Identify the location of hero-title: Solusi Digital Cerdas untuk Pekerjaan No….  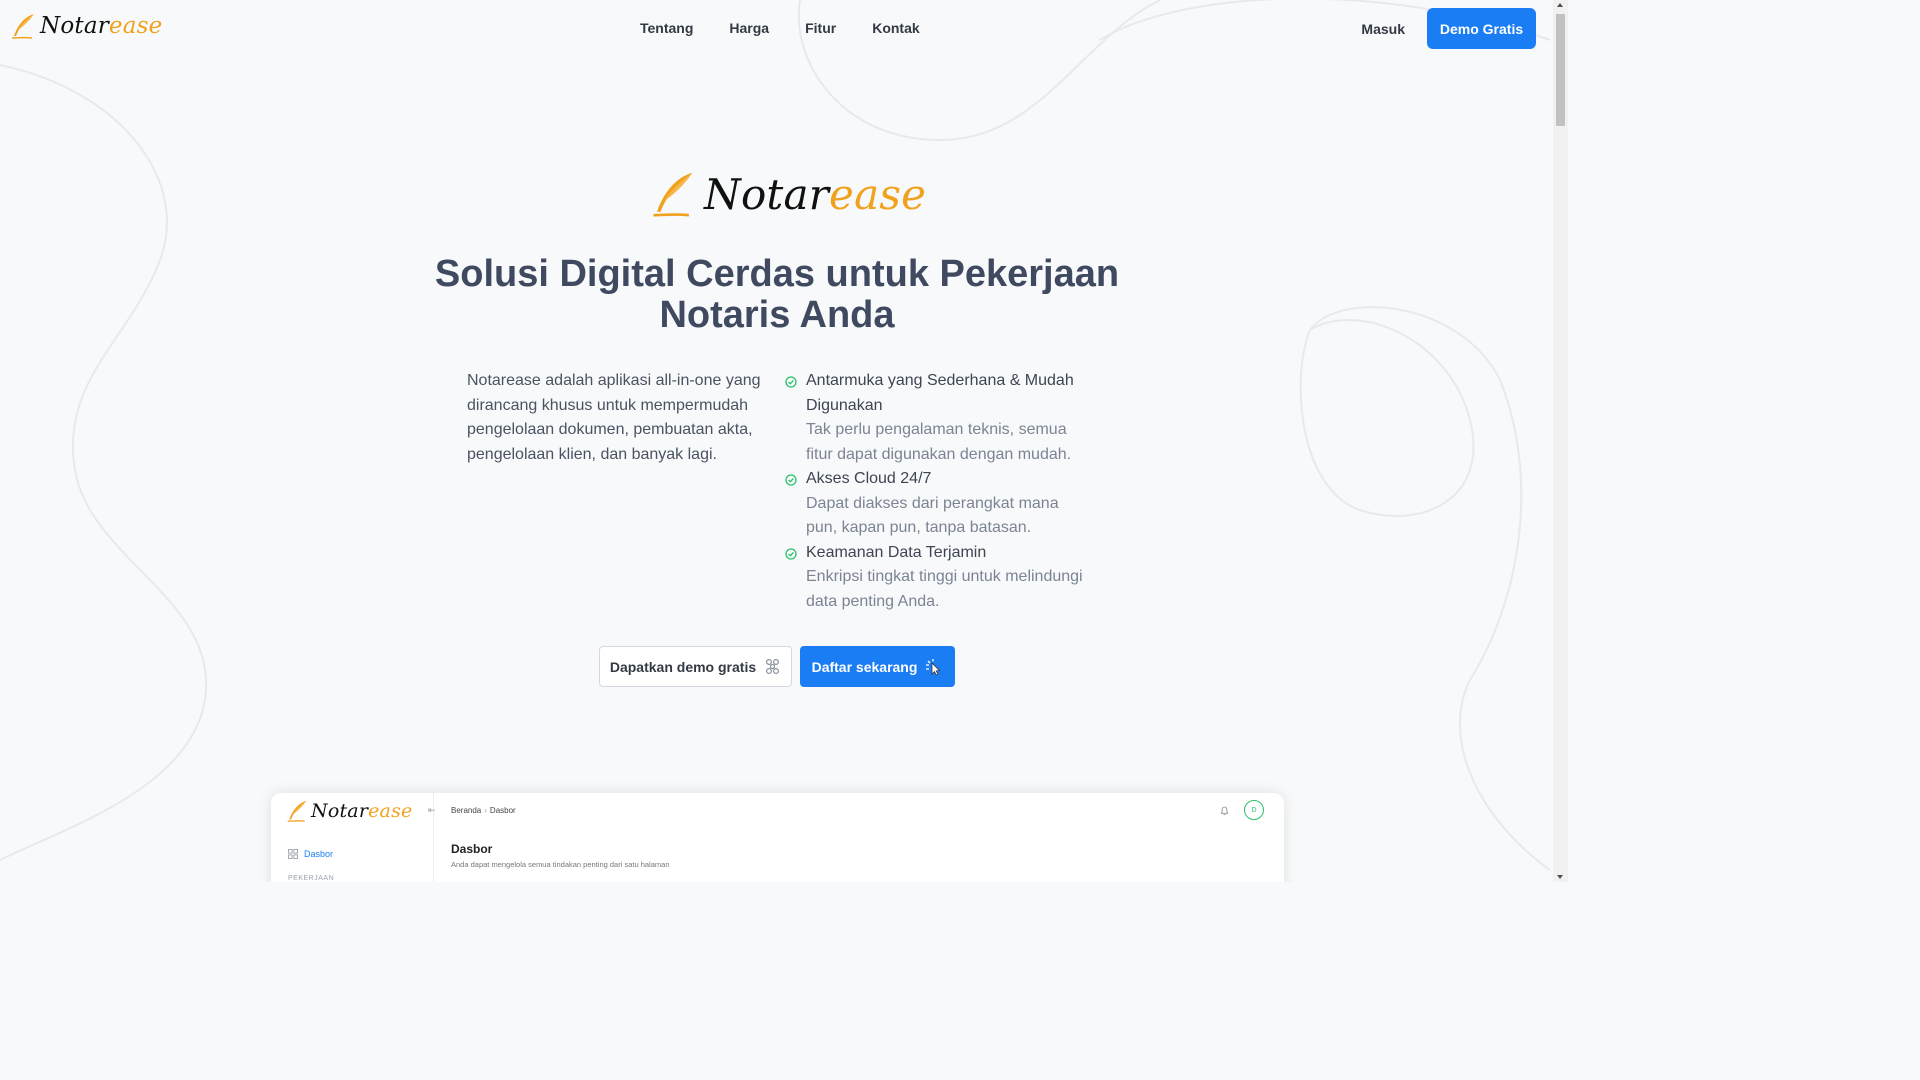
(777, 294).